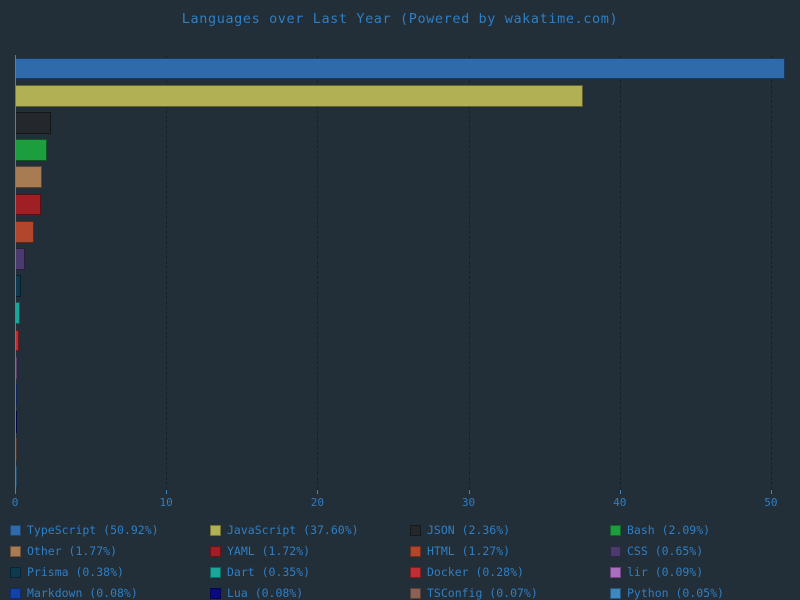  Describe the element at coordinates (475, 572) in the screenshot. I see `legend-item-label: Docker (0.28%)` at that location.